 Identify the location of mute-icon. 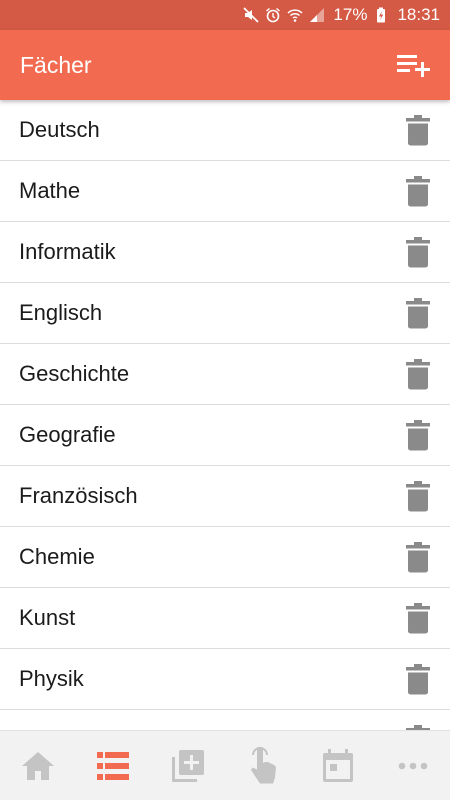
(251, 15).